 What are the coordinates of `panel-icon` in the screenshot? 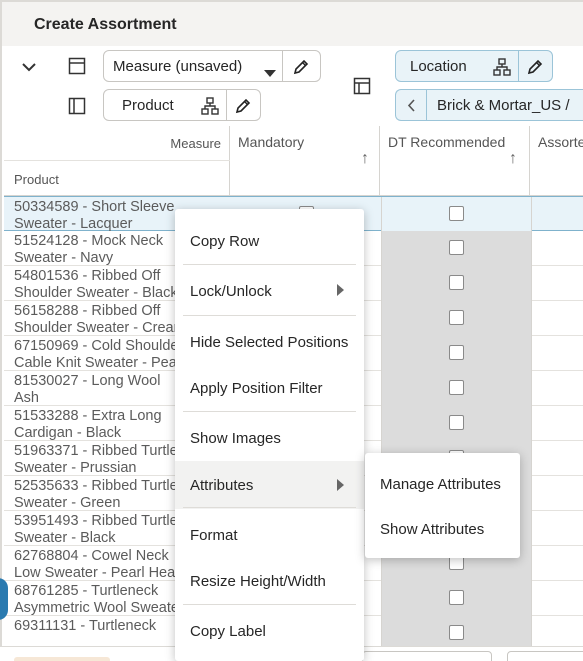 It's located at (77, 106).